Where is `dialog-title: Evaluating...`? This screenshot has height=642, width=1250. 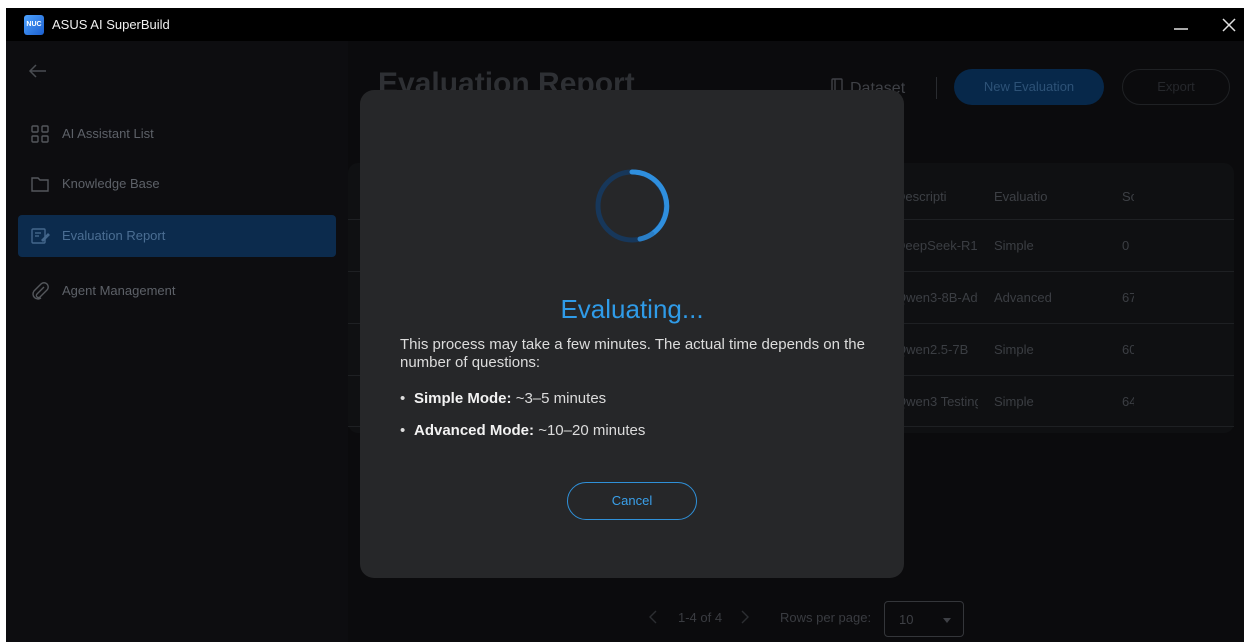
dialog-title: Evaluating... is located at coordinates (632, 309).